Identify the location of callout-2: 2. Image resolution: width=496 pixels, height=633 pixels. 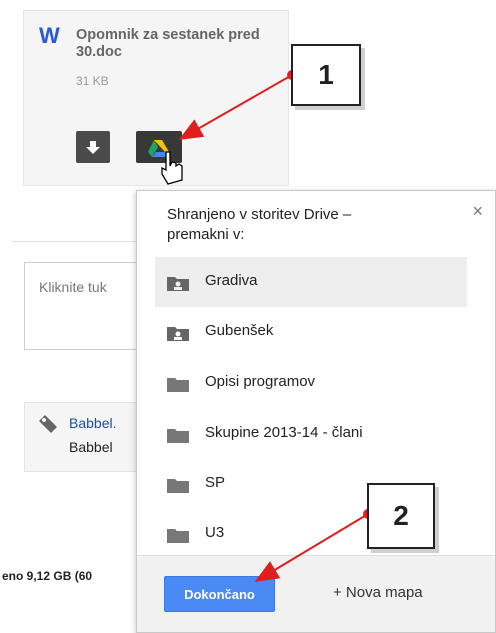
(401, 516).